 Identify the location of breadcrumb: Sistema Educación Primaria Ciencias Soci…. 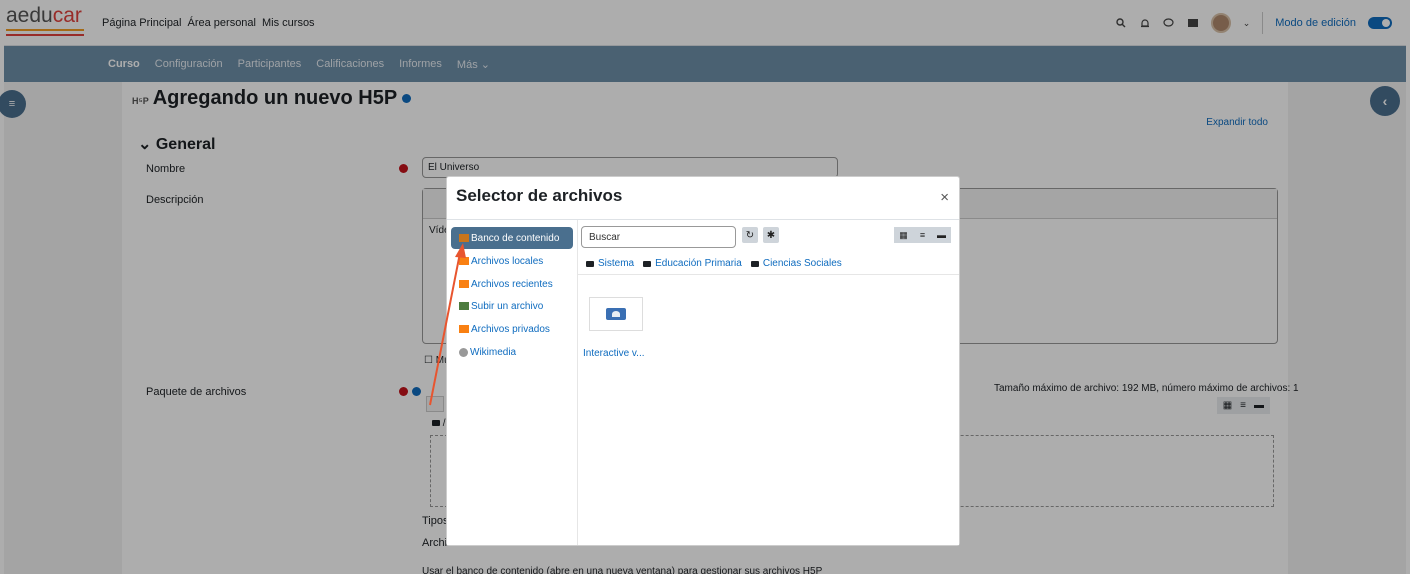
(714, 263).